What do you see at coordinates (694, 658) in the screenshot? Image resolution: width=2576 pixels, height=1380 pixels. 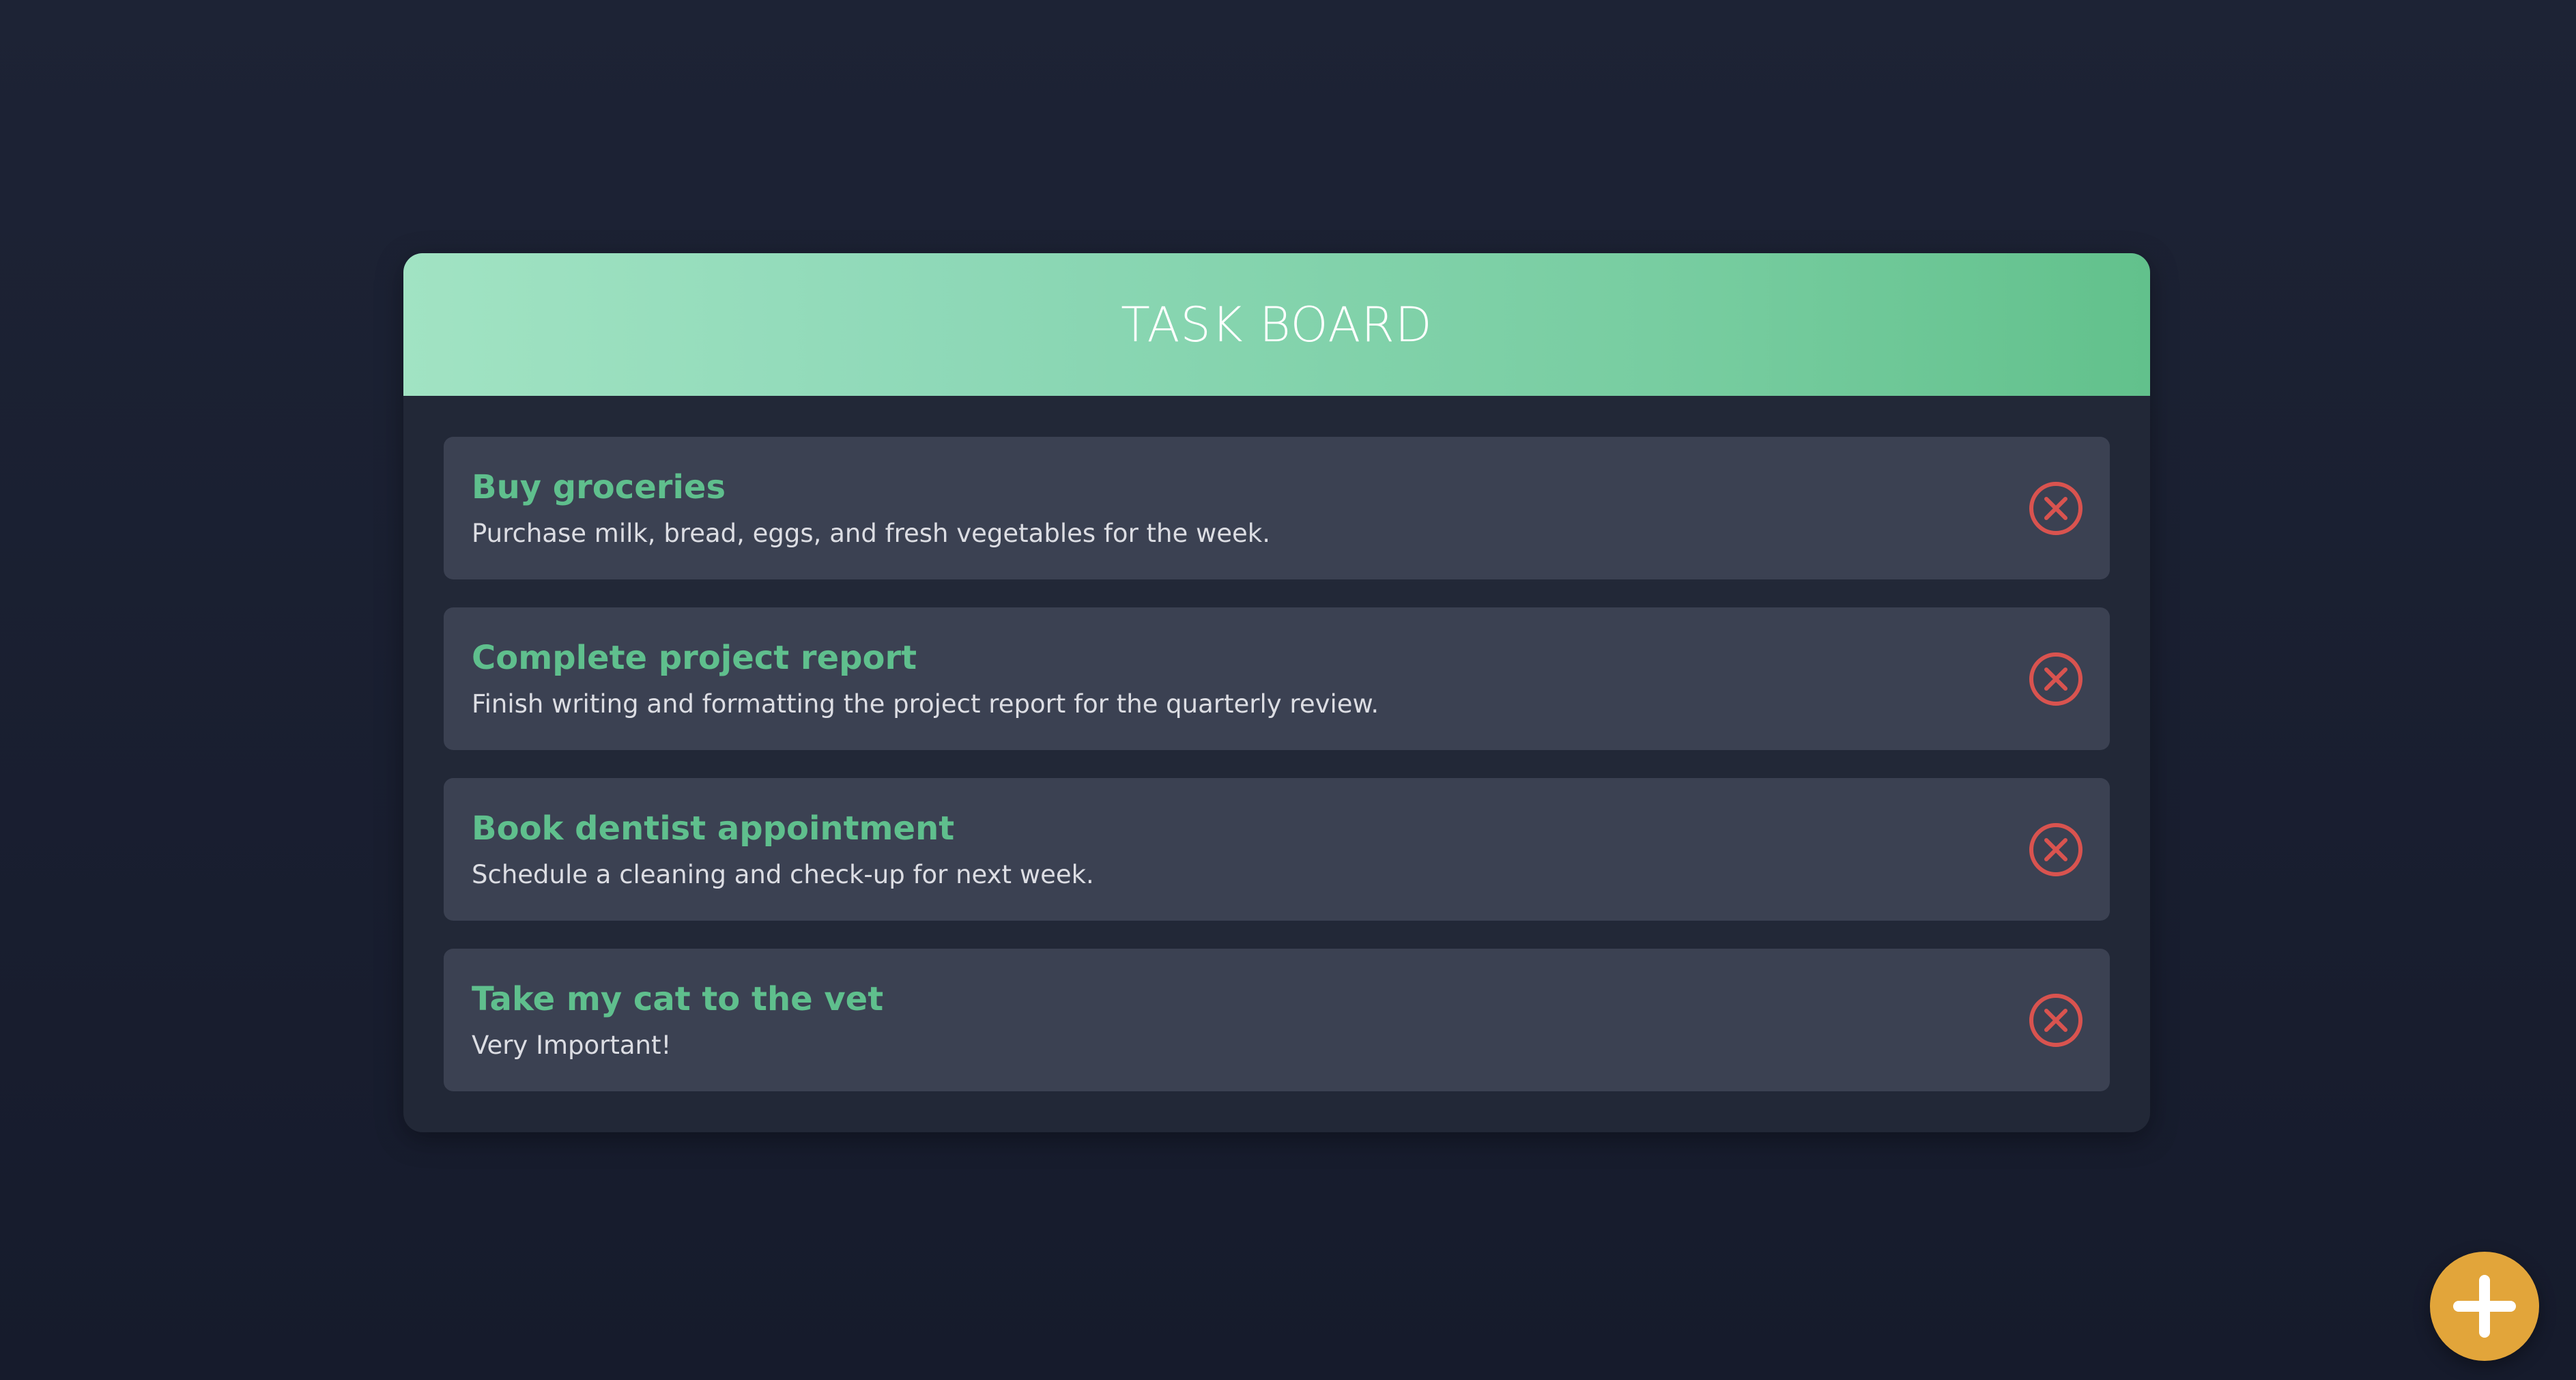 I see `task-title: Complete project report` at bounding box center [694, 658].